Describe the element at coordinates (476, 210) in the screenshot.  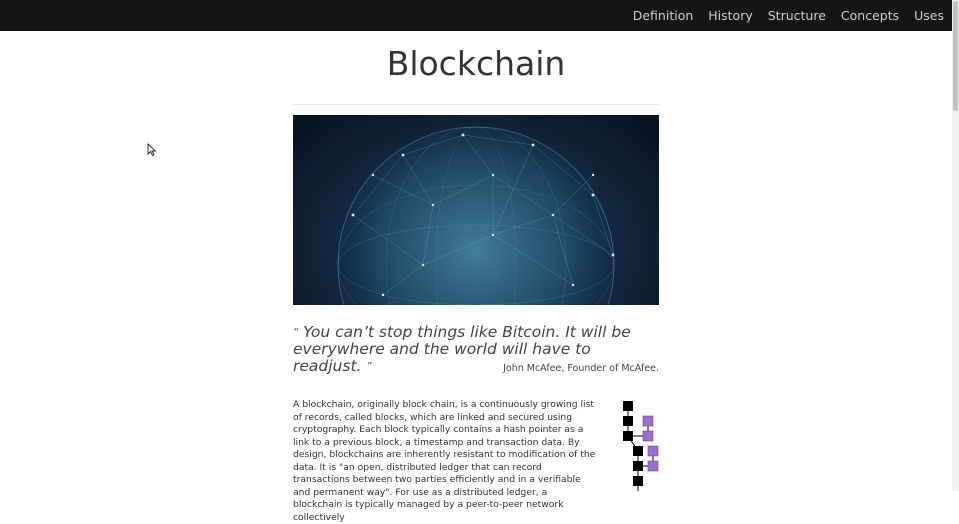
I see `globe-network-image` at that location.